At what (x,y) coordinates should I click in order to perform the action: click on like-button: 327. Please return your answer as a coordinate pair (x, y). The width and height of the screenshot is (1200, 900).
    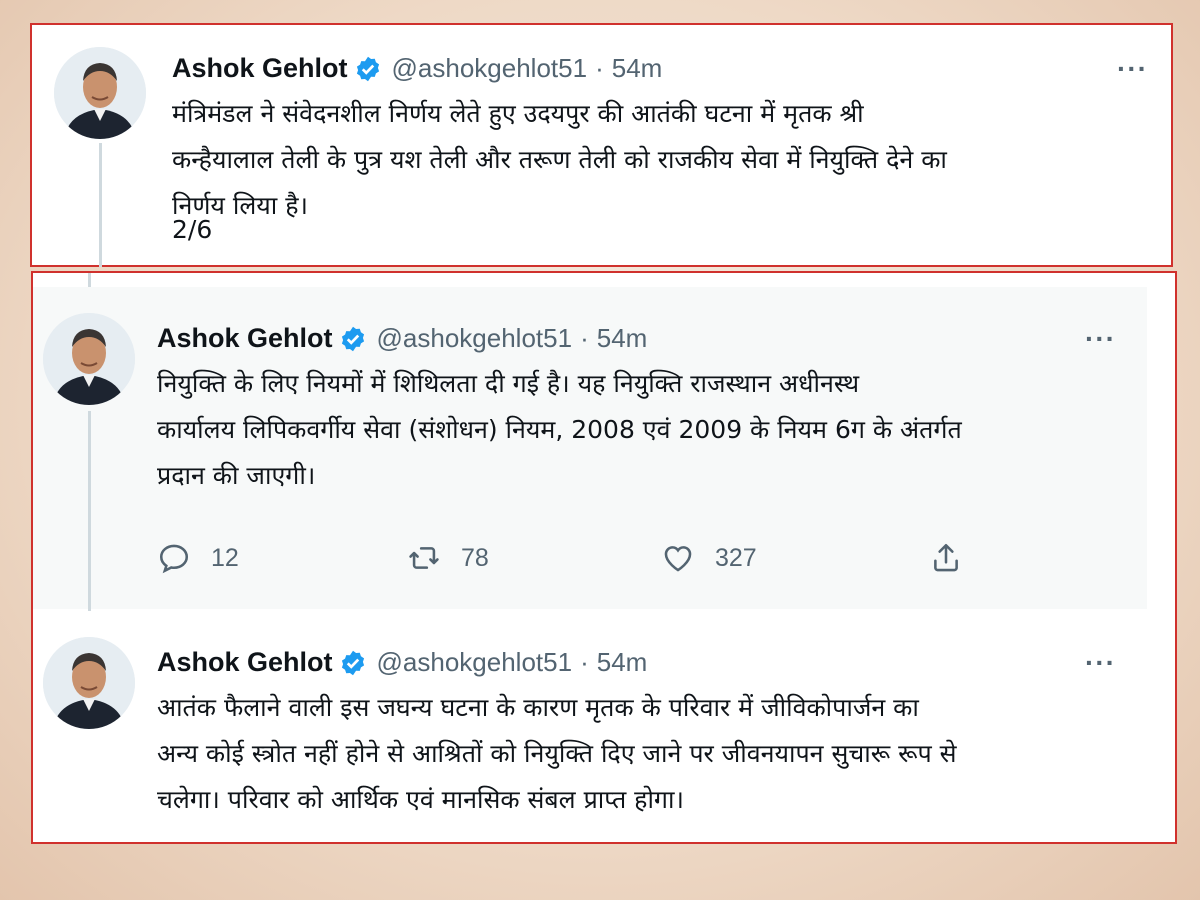
    Looking at the image, I should click on (709, 558).